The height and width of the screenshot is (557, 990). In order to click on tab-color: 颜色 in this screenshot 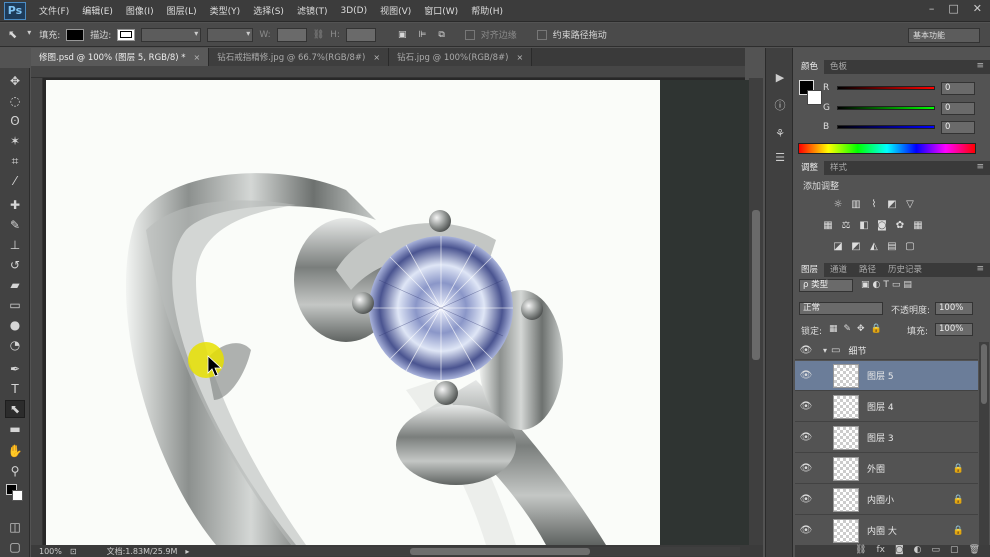, I will do `click(810, 67)`.